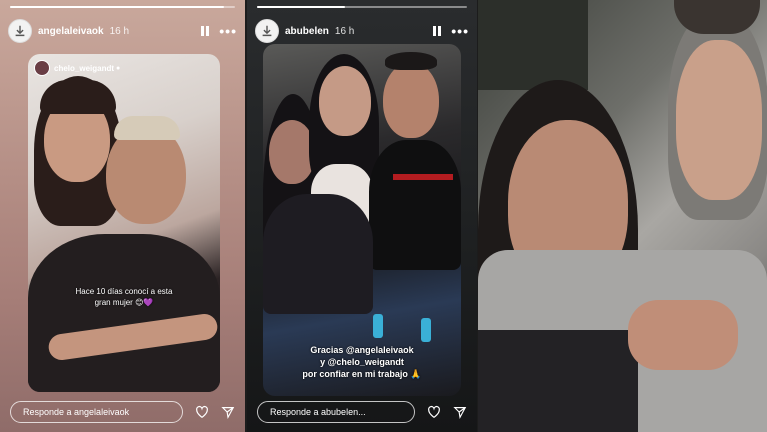 This screenshot has width=767, height=432. I want to click on reply-input: Responde a angelaleivaok, so click(96, 412).